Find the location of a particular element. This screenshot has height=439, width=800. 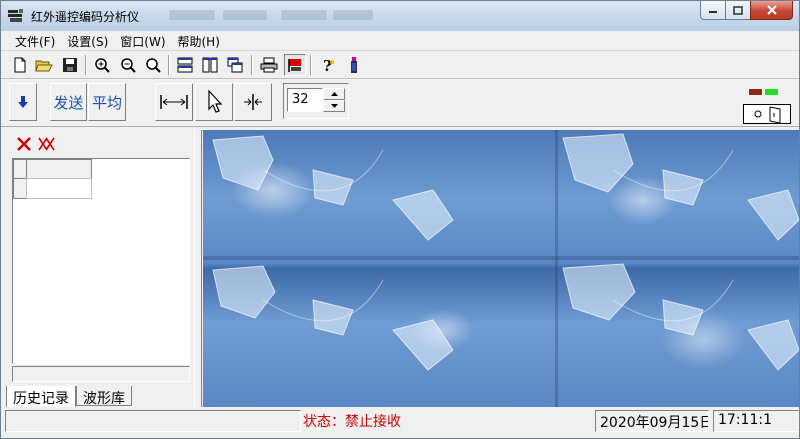

new-file-icon is located at coordinates (20, 65).